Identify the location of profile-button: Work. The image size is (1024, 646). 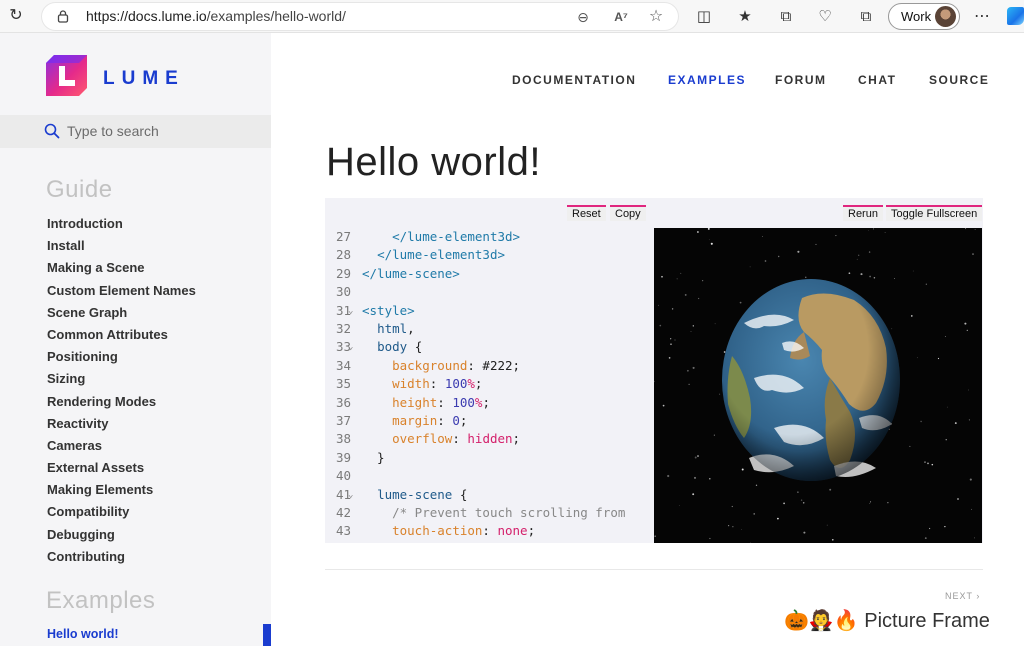
(924, 16).